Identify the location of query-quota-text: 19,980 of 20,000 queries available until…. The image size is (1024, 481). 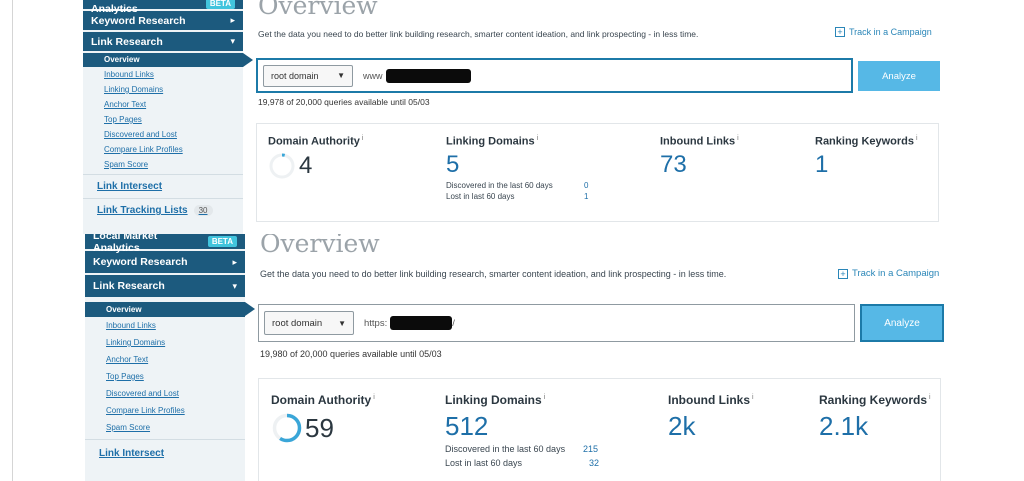
(351, 354).